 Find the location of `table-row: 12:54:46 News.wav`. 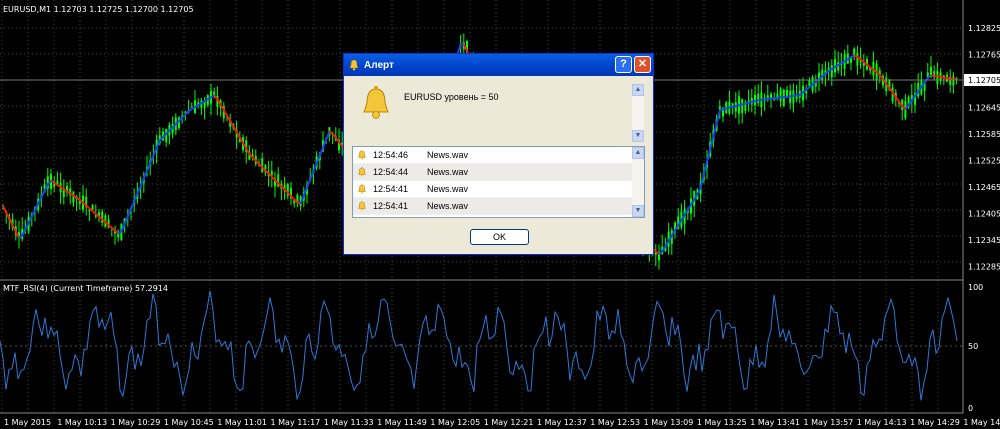

table-row: 12:54:46 News.wav is located at coordinates (498, 155).